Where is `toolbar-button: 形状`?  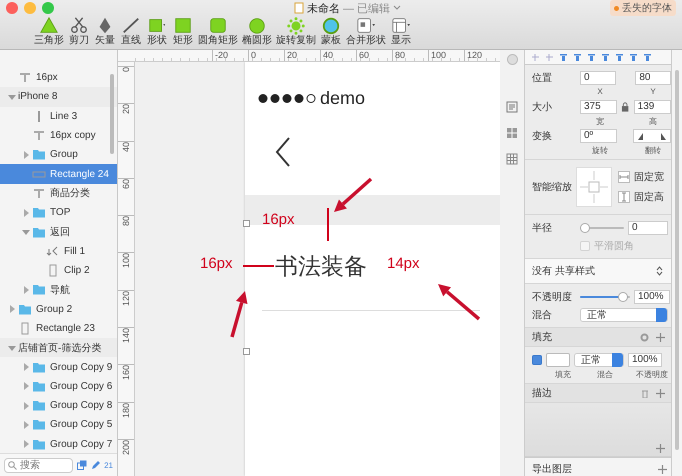
toolbar-button: 形状 is located at coordinates (157, 31).